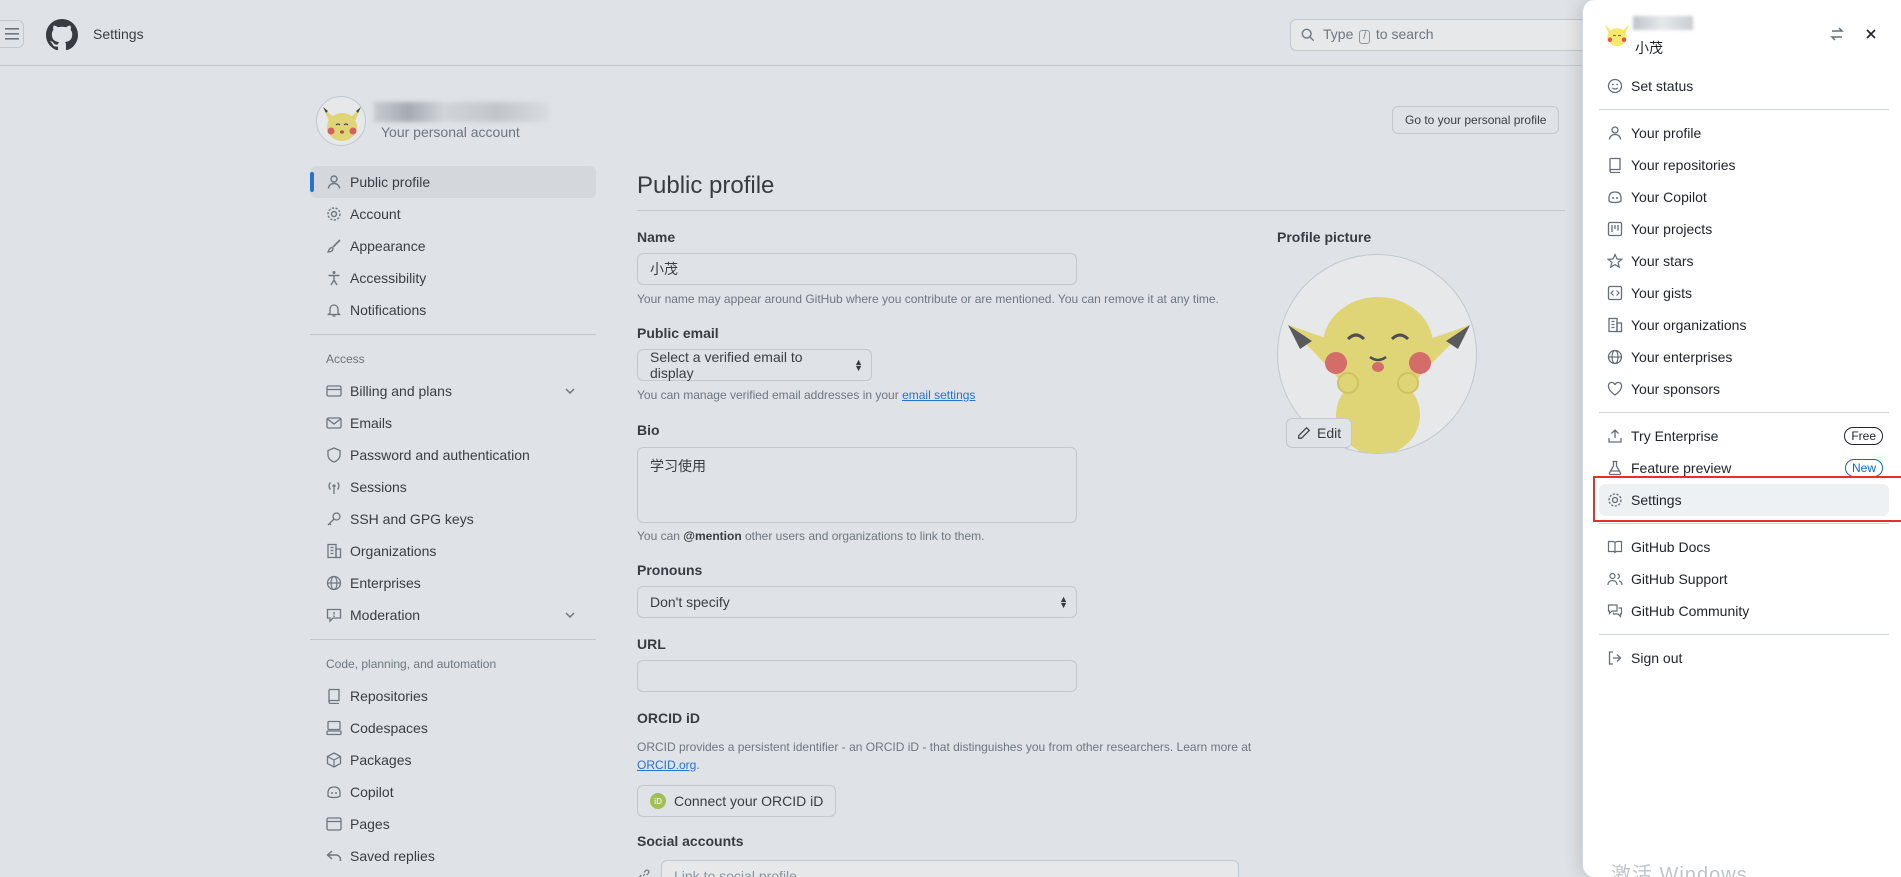  What do you see at coordinates (453, 615) in the screenshot?
I see `sidebar-item-moderation: Moderation` at bounding box center [453, 615].